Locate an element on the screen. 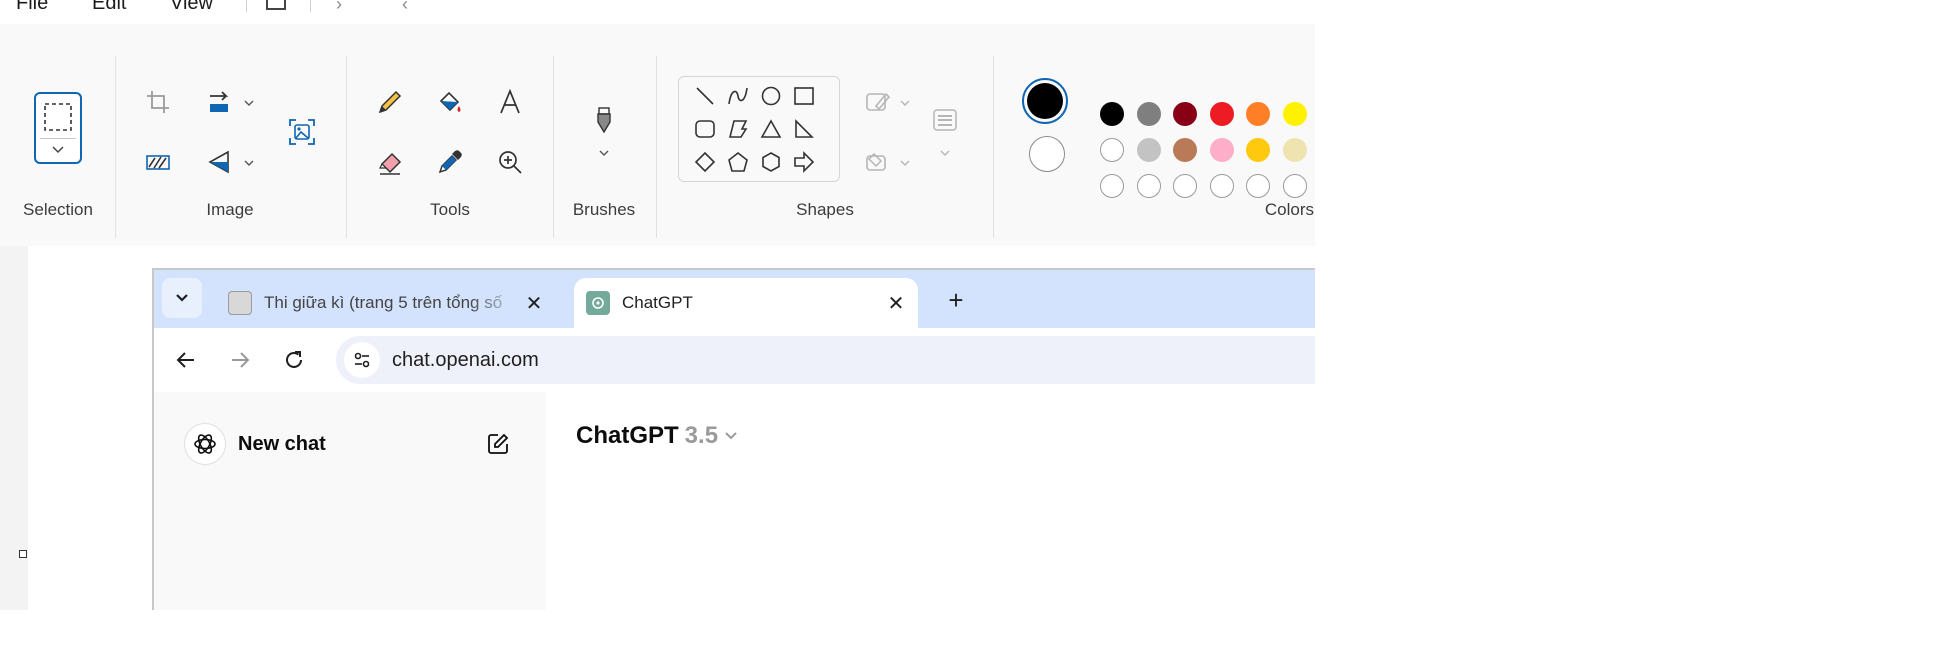 The width and height of the screenshot is (1943, 652). tab-search-button is located at coordinates (182, 298).